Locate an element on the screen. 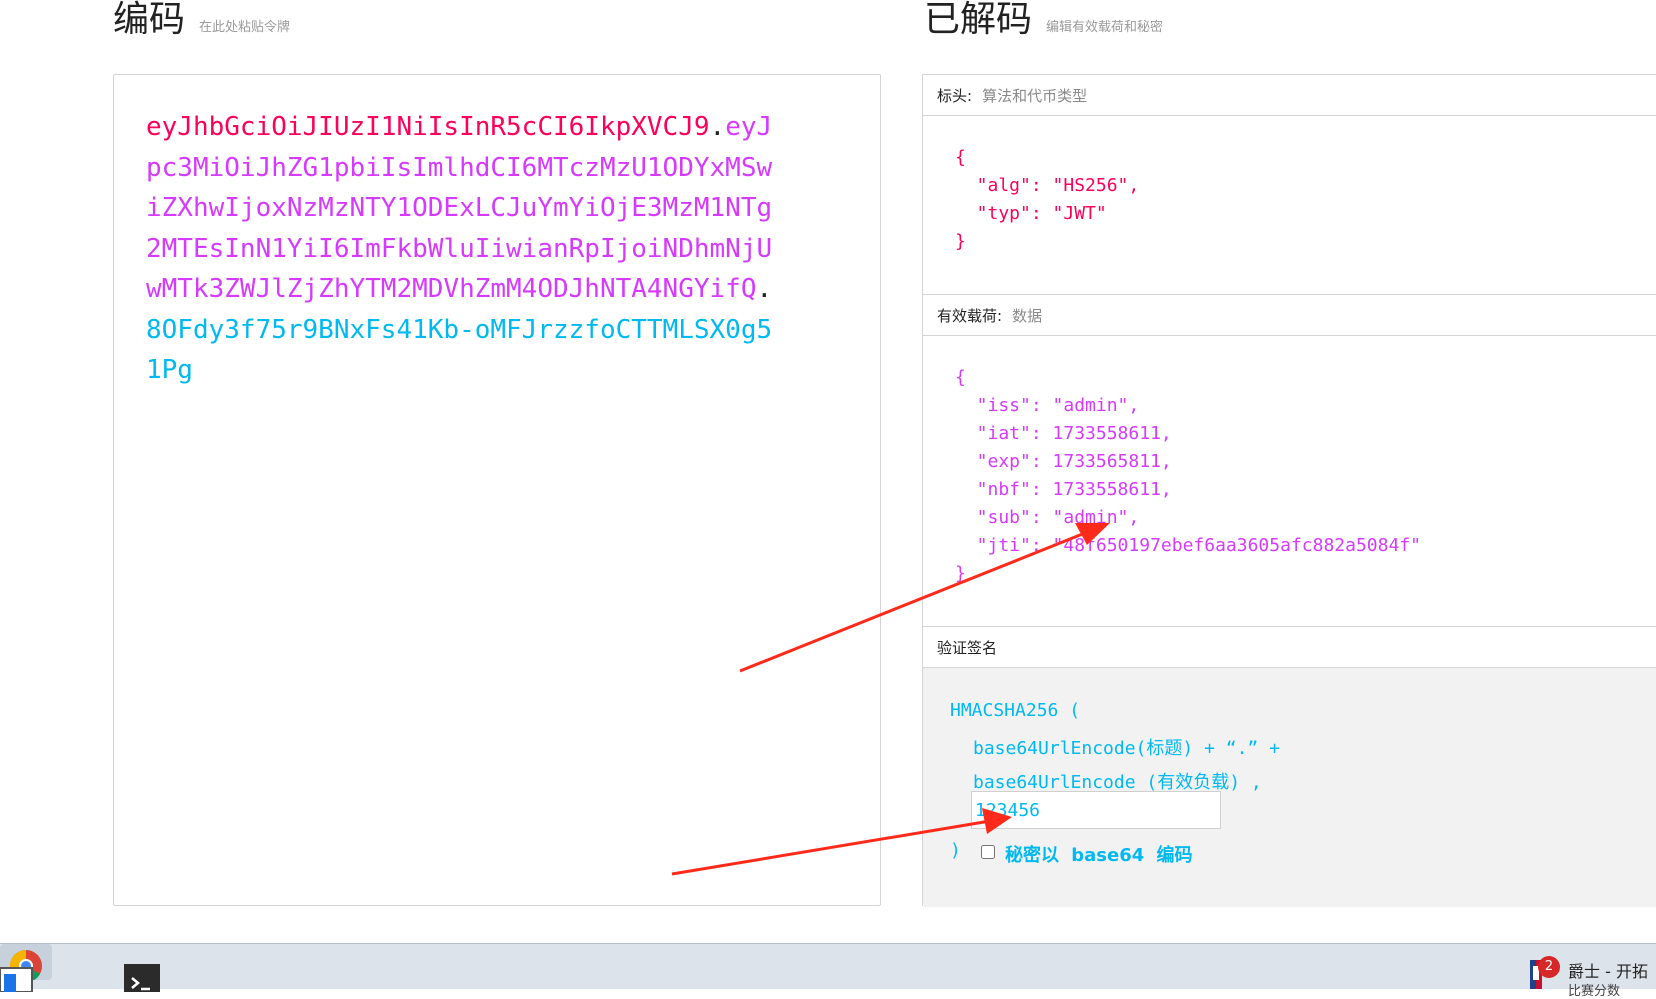  payload-section-heading: 有效载荷: 数据 is located at coordinates (1289, 315).